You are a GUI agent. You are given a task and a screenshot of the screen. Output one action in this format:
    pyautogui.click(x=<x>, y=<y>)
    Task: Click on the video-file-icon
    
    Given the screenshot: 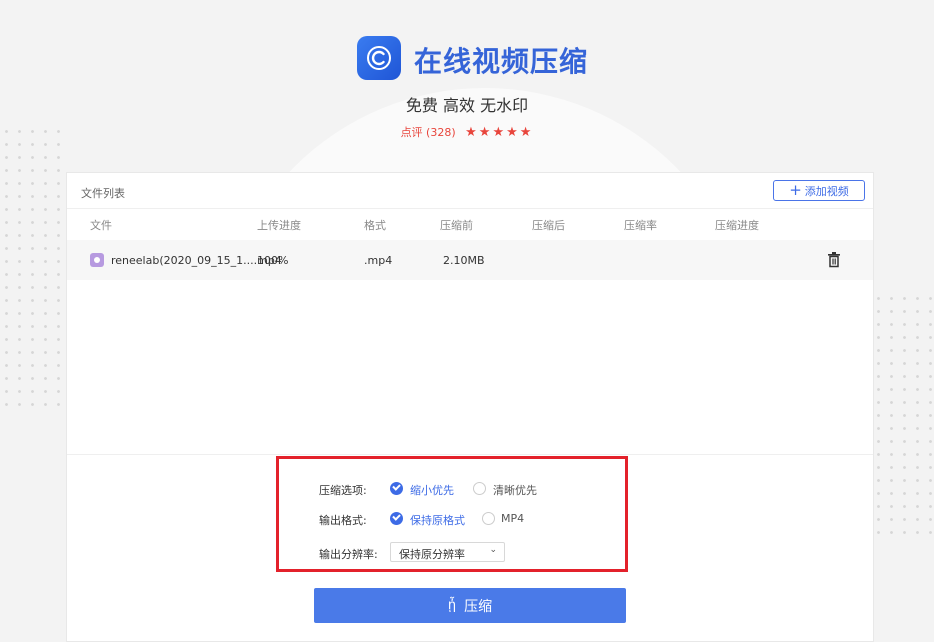 What is the action you would take?
    pyautogui.click(x=97, y=260)
    